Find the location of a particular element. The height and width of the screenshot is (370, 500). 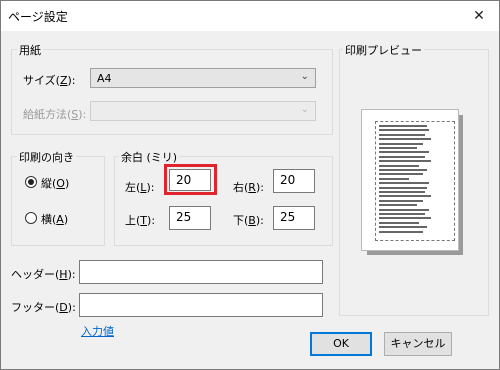

input-values-link: 入力値 is located at coordinates (97, 331).